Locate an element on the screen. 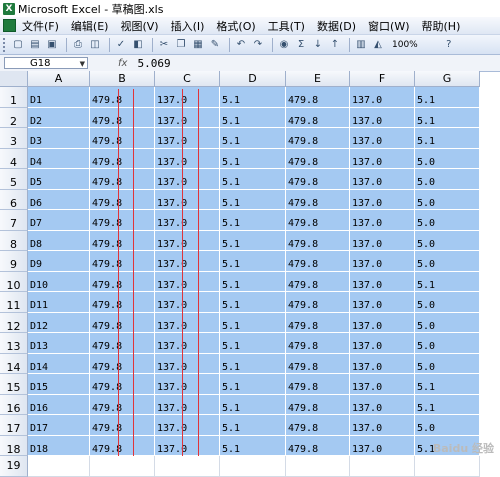 This screenshot has width=500, height=477. workbook-icon is located at coordinates (9, 25).